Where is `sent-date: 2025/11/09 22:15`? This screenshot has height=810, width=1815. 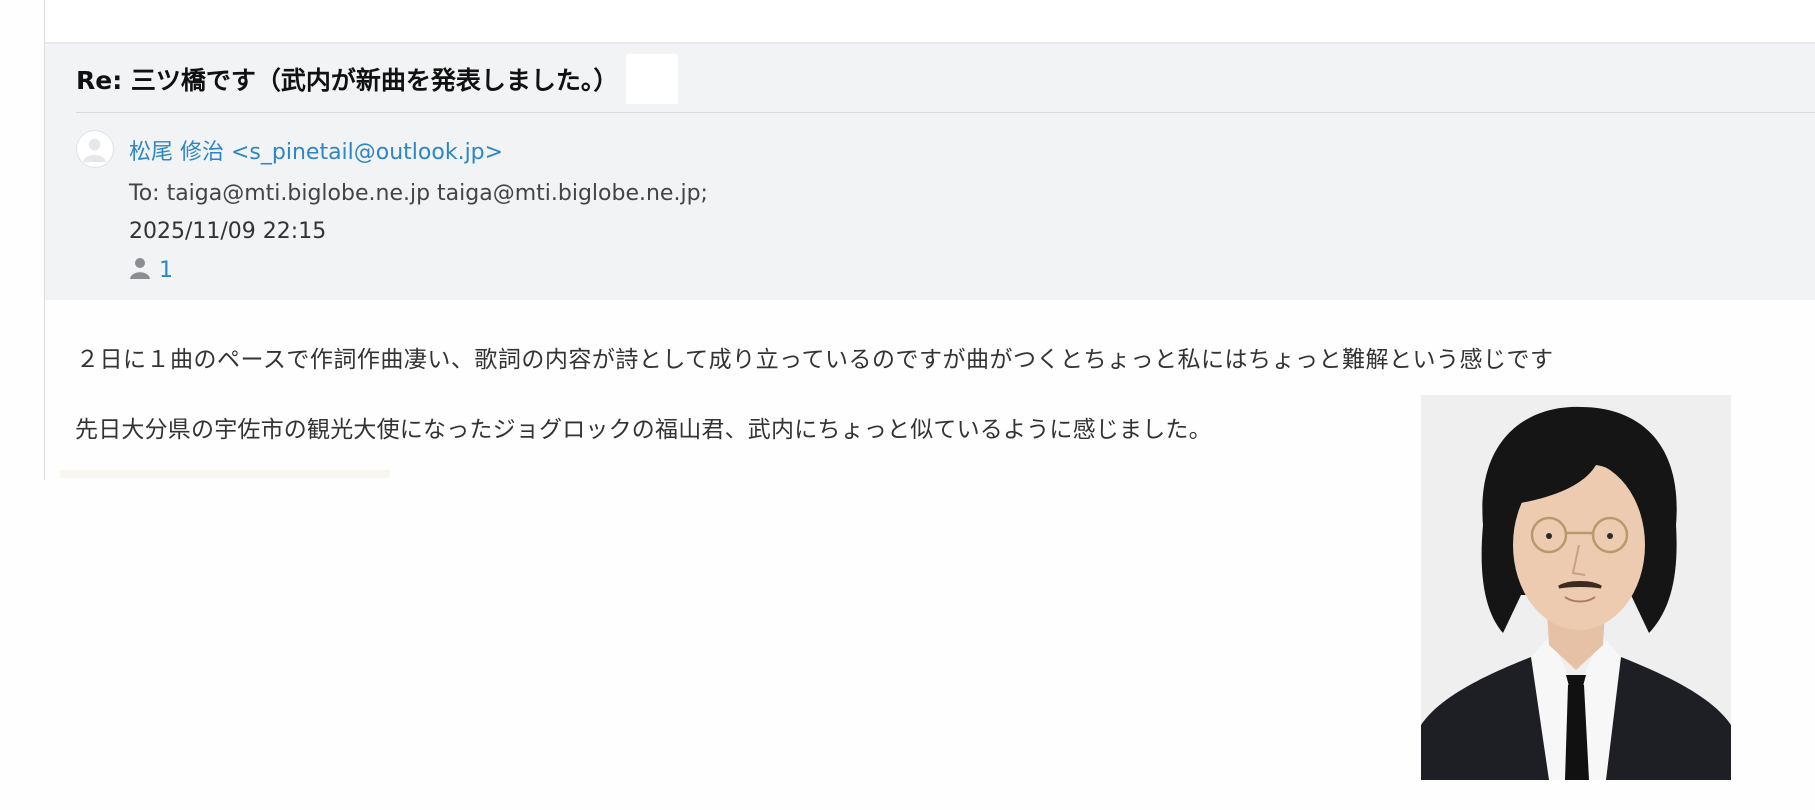 sent-date: 2025/11/09 22:15 is located at coordinates (228, 231).